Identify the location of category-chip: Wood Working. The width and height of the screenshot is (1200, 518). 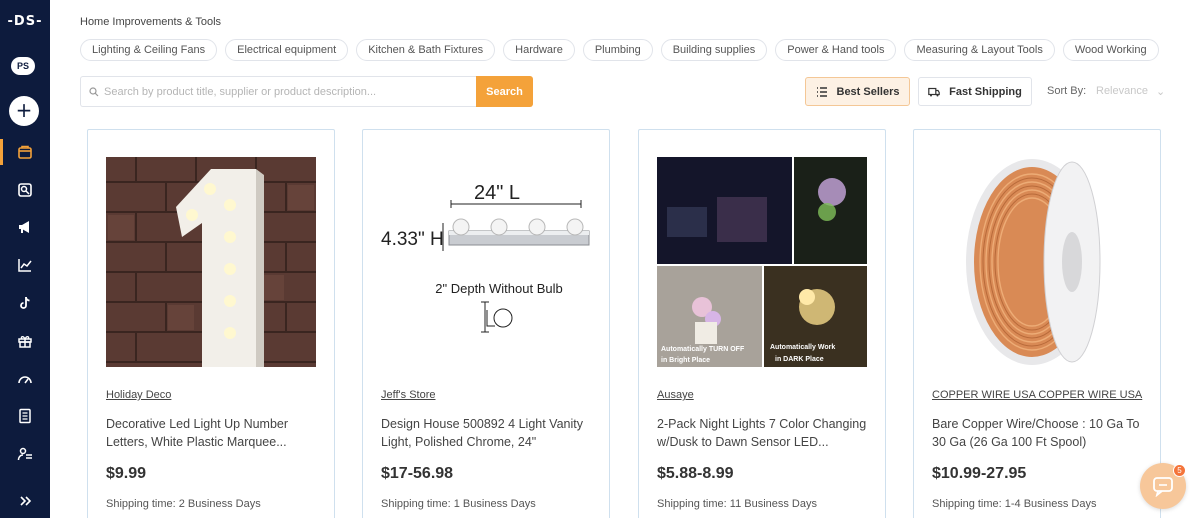
(1110, 50).